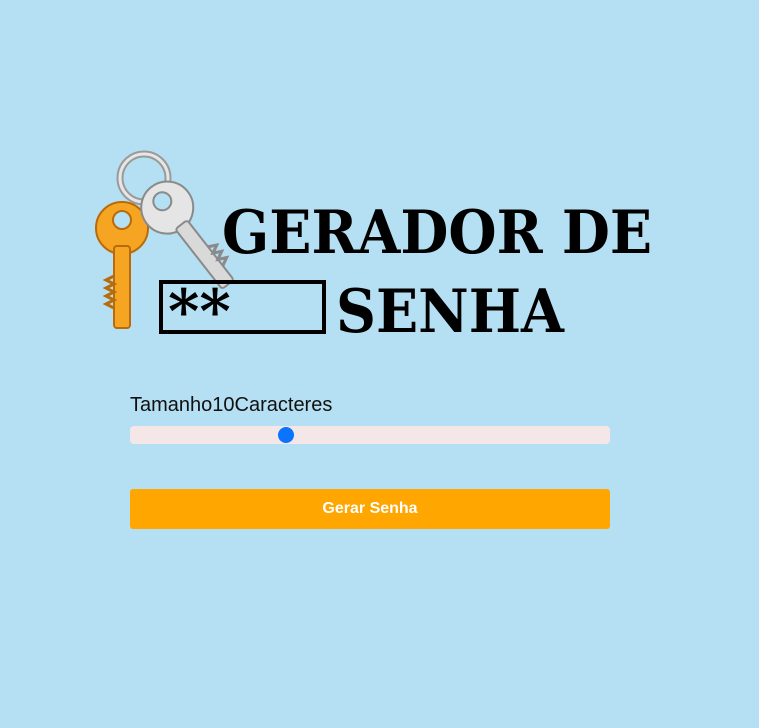 The width and height of the screenshot is (759, 728). I want to click on length-label-suffix: Caracteres, so click(283, 405).